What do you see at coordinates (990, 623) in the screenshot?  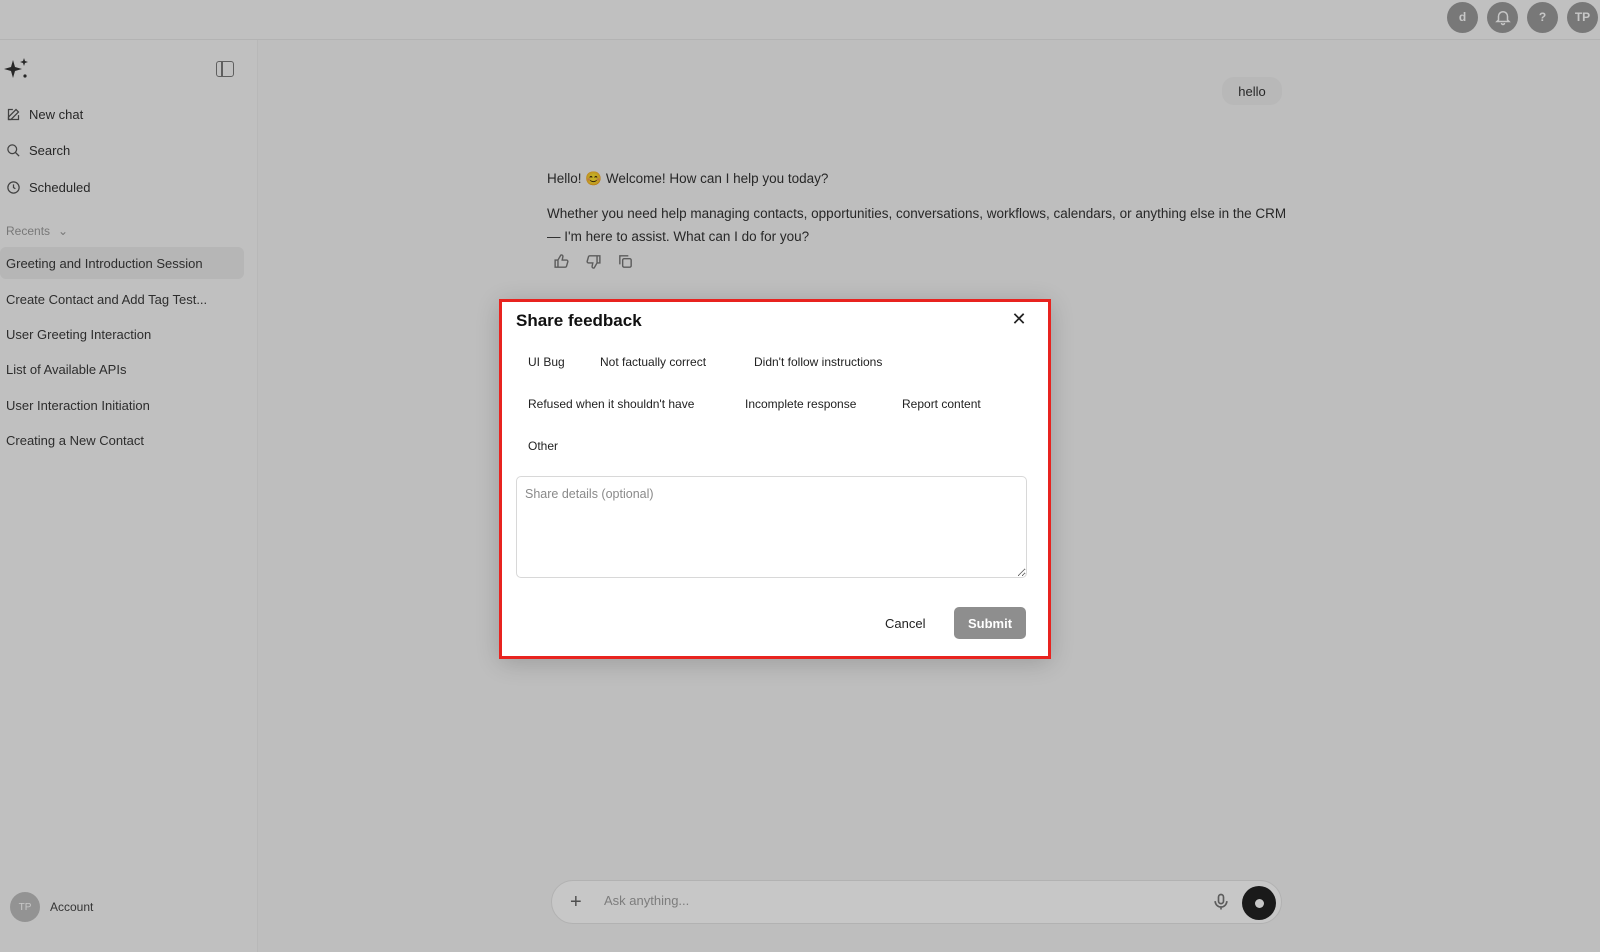 I see `submit-button: Submit` at bounding box center [990, 623].